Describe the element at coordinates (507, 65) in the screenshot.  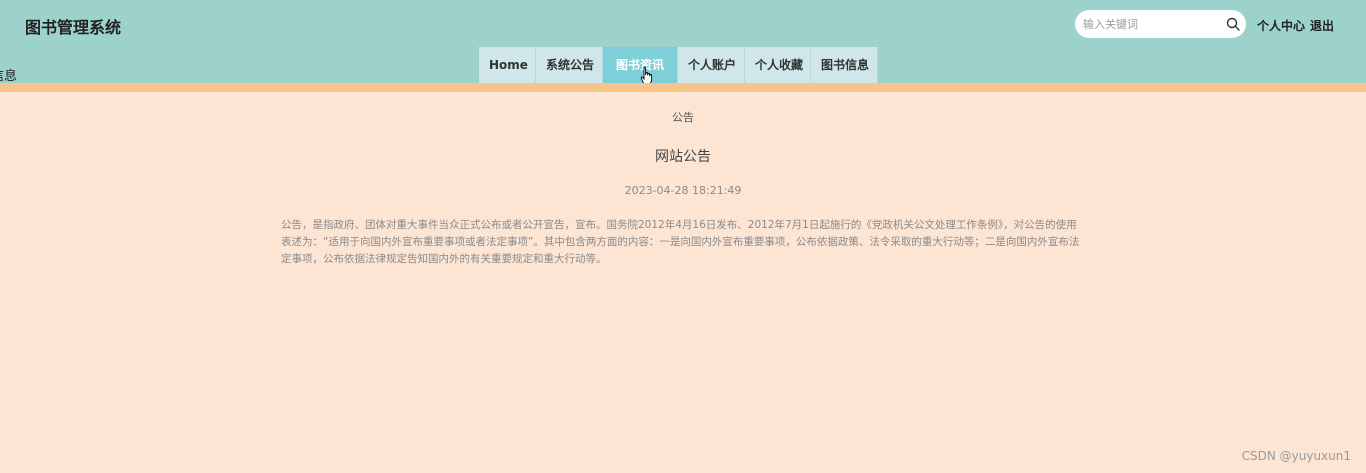
I see `tab-home: Home` at that location.